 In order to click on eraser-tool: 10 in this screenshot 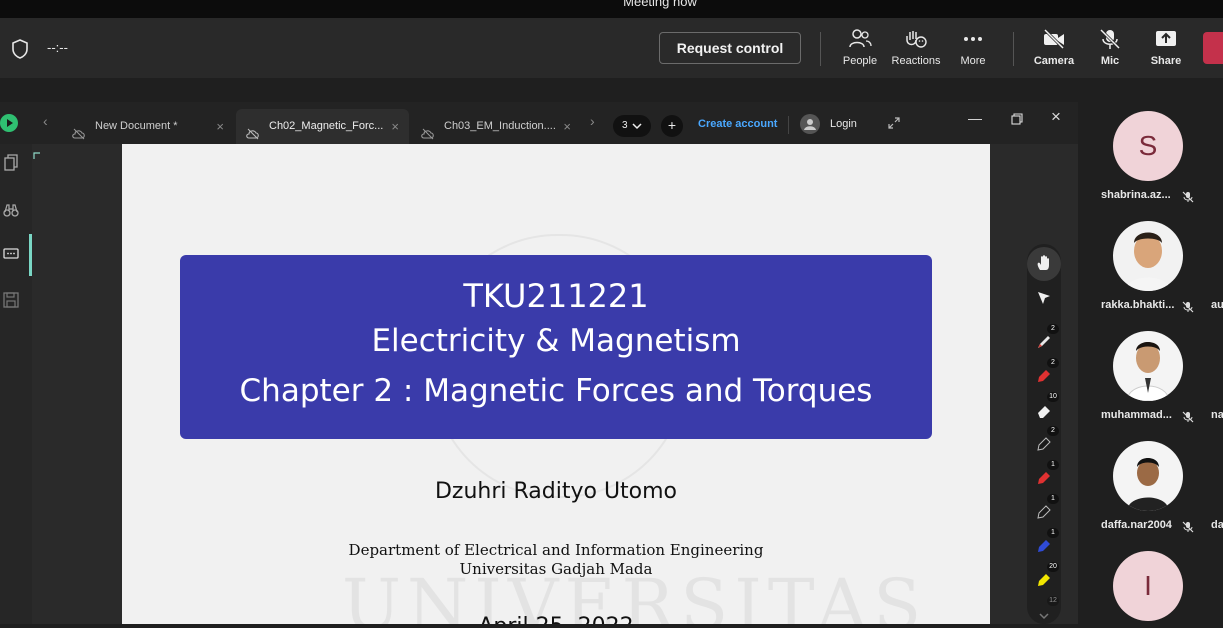, I will do `click(1044, 408)`.